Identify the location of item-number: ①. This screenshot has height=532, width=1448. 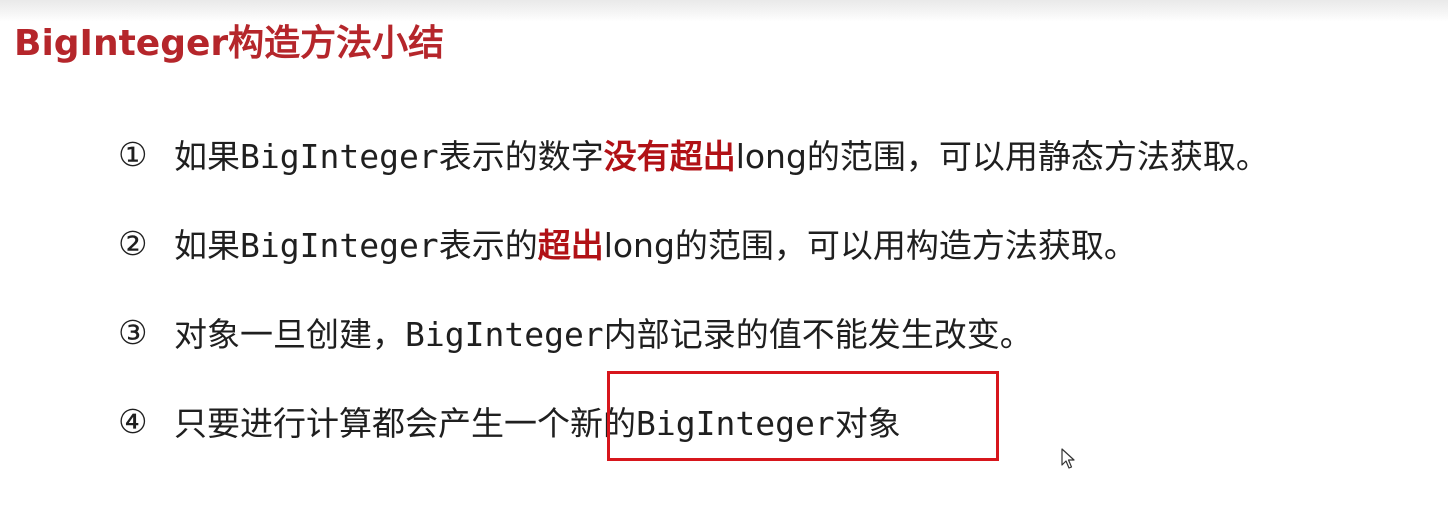
(133, 154).